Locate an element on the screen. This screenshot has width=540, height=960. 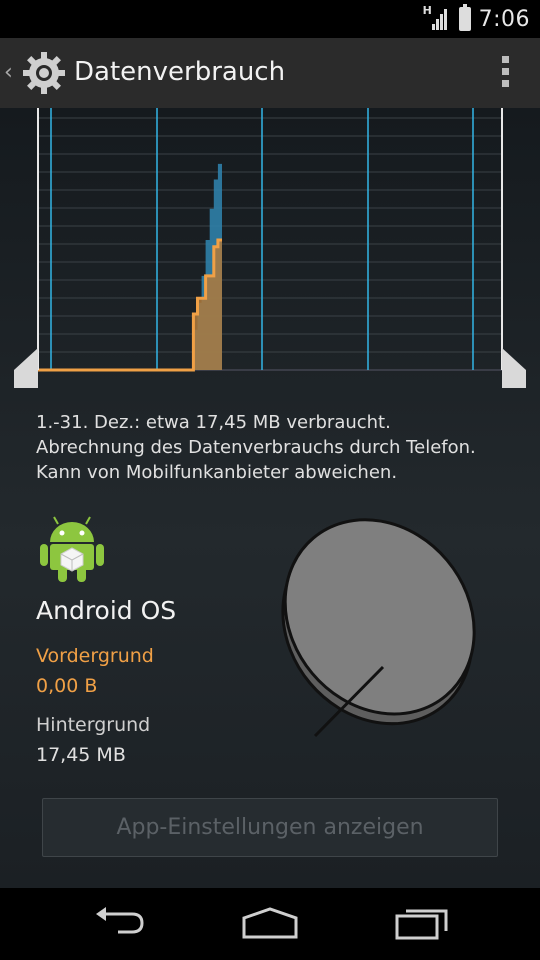
battery-icon is located at coordinates (464, 17).